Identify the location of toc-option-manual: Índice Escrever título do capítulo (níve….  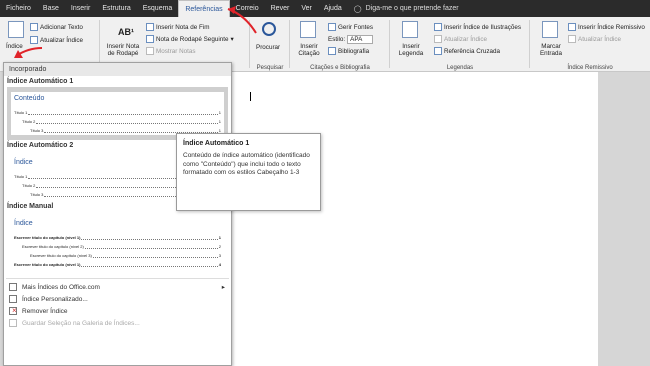
(117, 243).